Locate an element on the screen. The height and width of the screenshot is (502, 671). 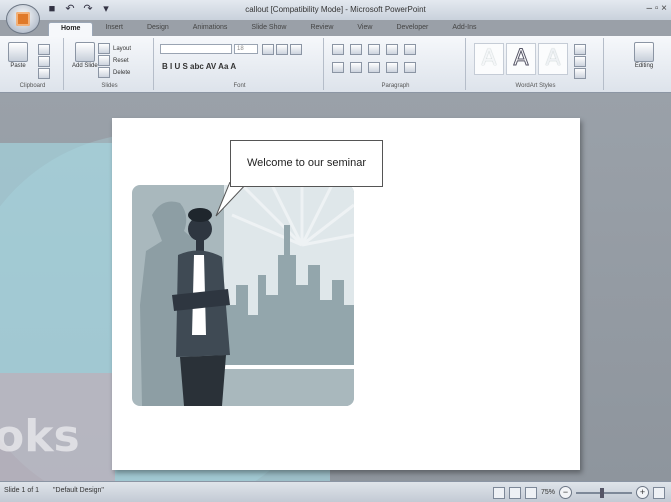
status-bar: Slide 1 of 1 "Default Design" 75% − + is located at coordinates (335, 491).